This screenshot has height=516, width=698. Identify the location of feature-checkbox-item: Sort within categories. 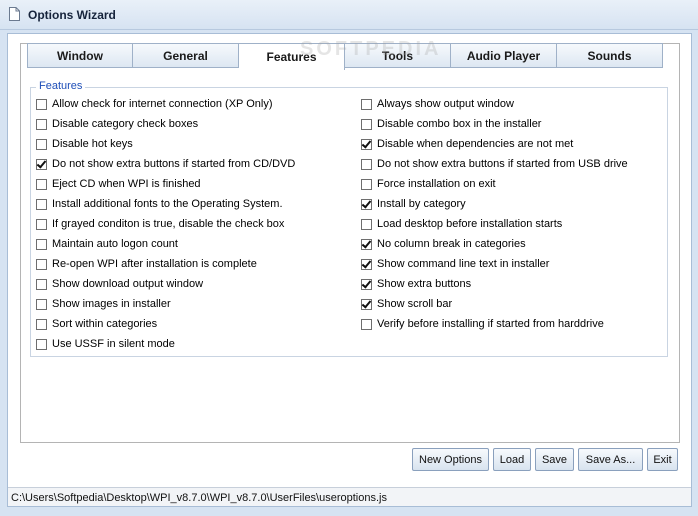
(96, 324).